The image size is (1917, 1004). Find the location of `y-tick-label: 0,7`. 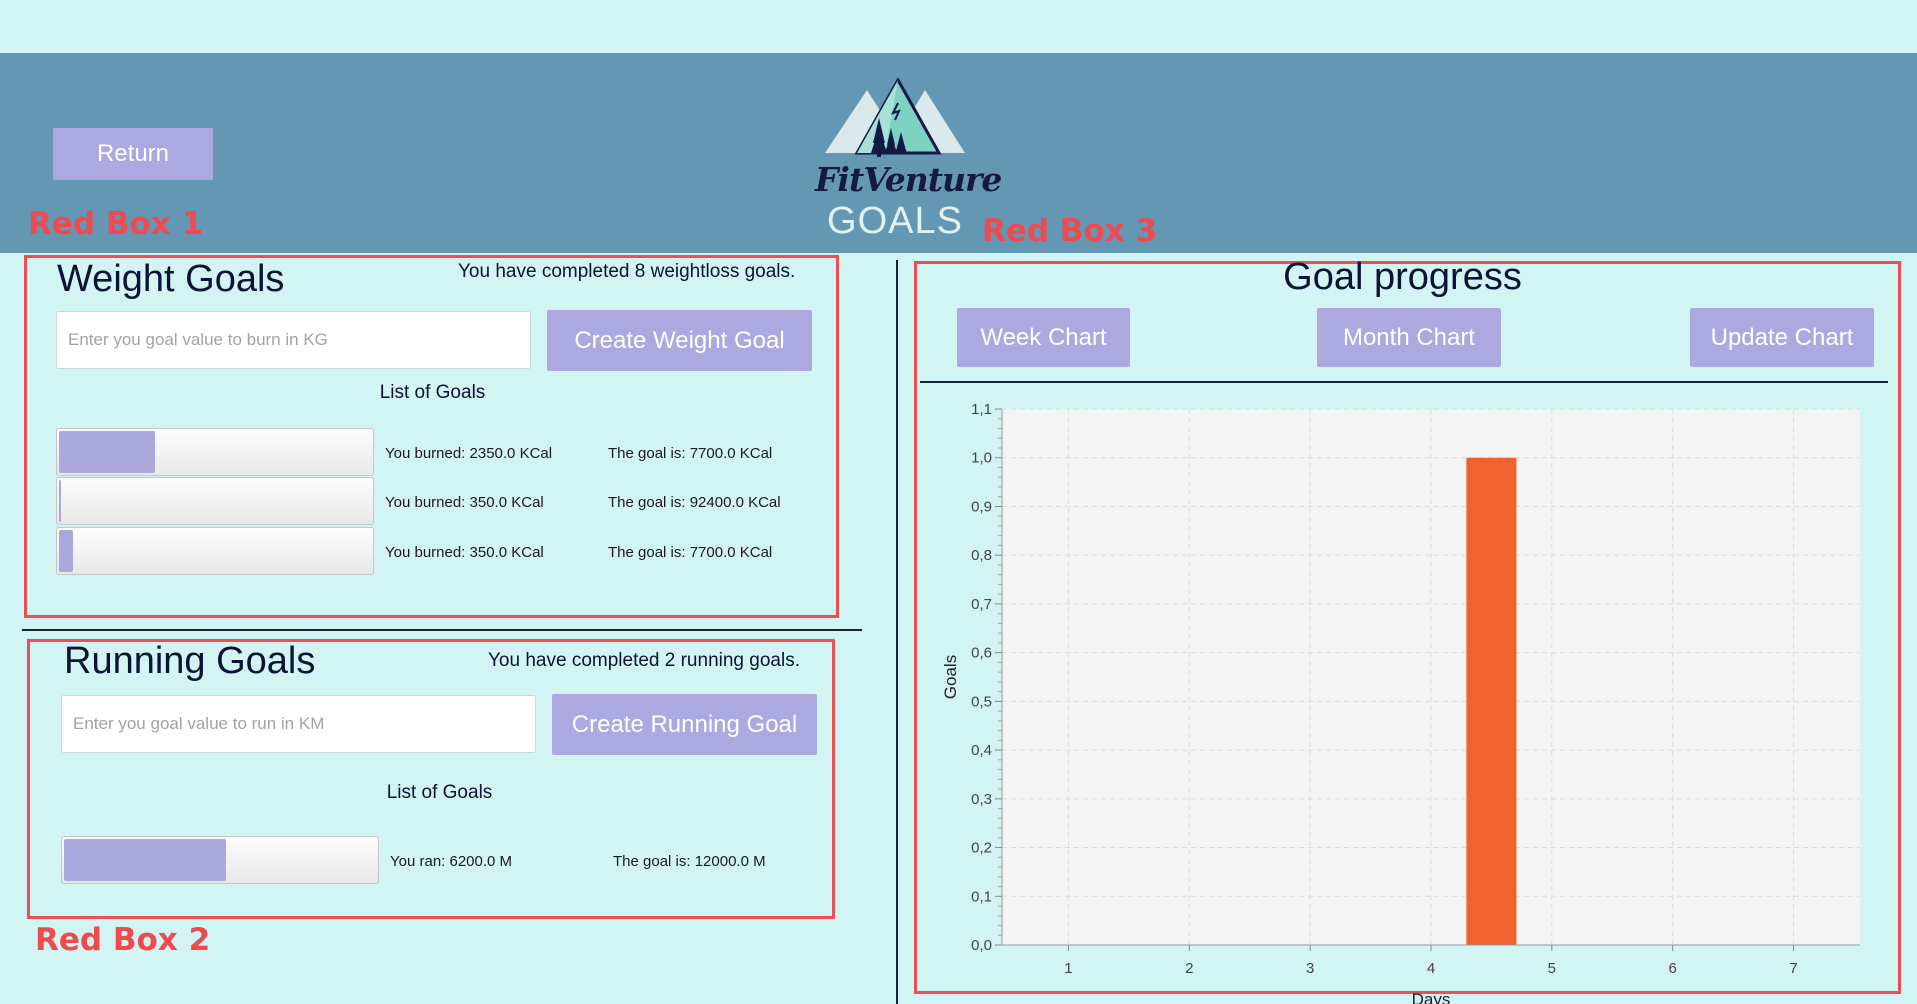

y-tick-label: 0,7 is located at coordinates (981, 604).